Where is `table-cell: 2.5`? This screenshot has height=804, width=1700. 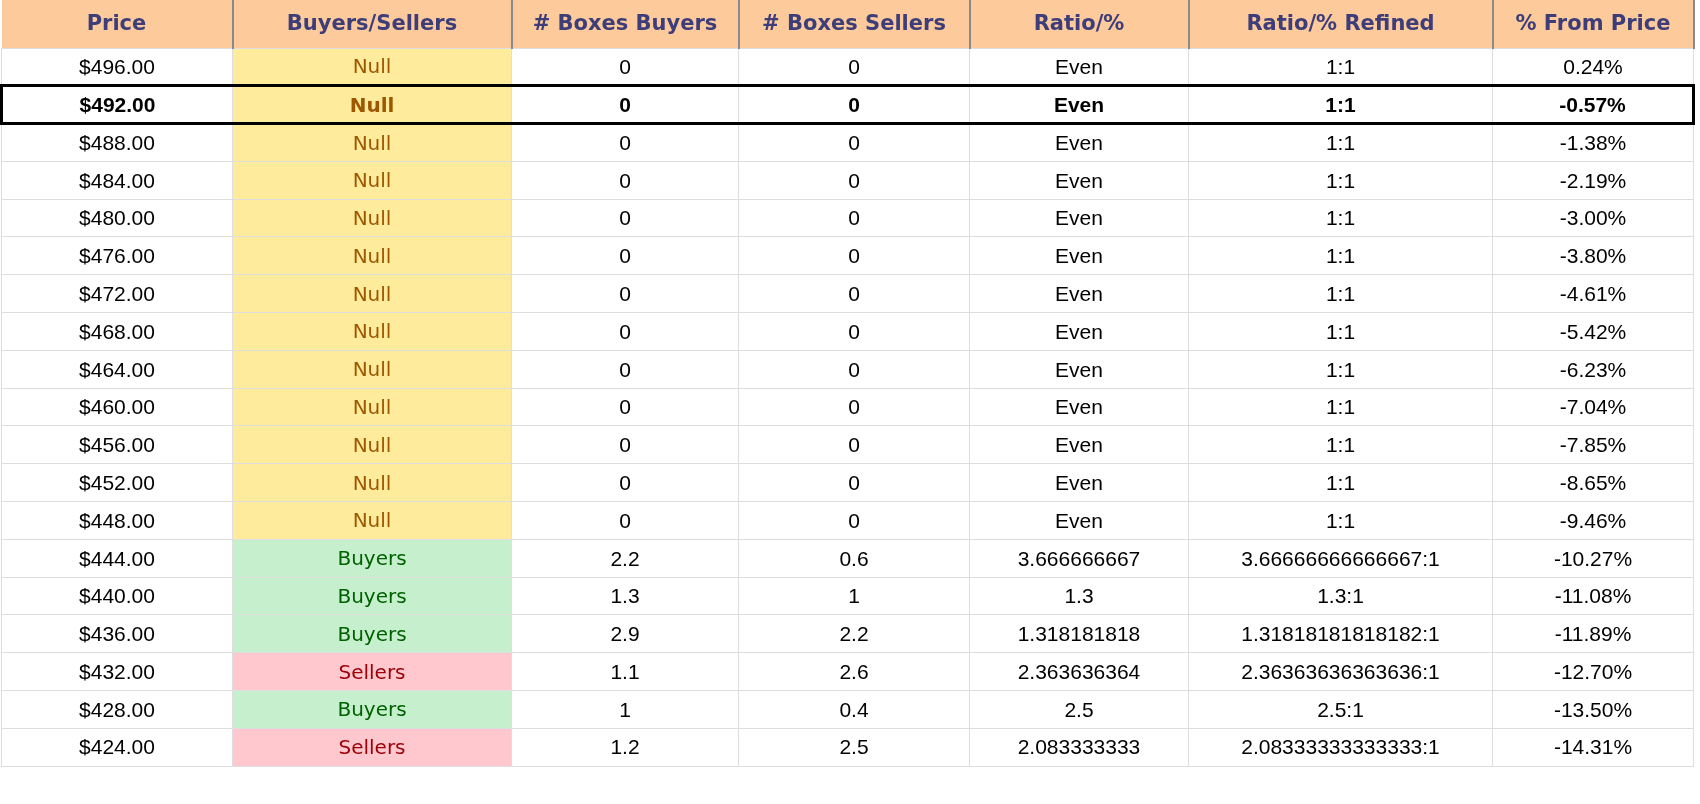 table-cell: 2.5 is located at coordinates (854, 747).